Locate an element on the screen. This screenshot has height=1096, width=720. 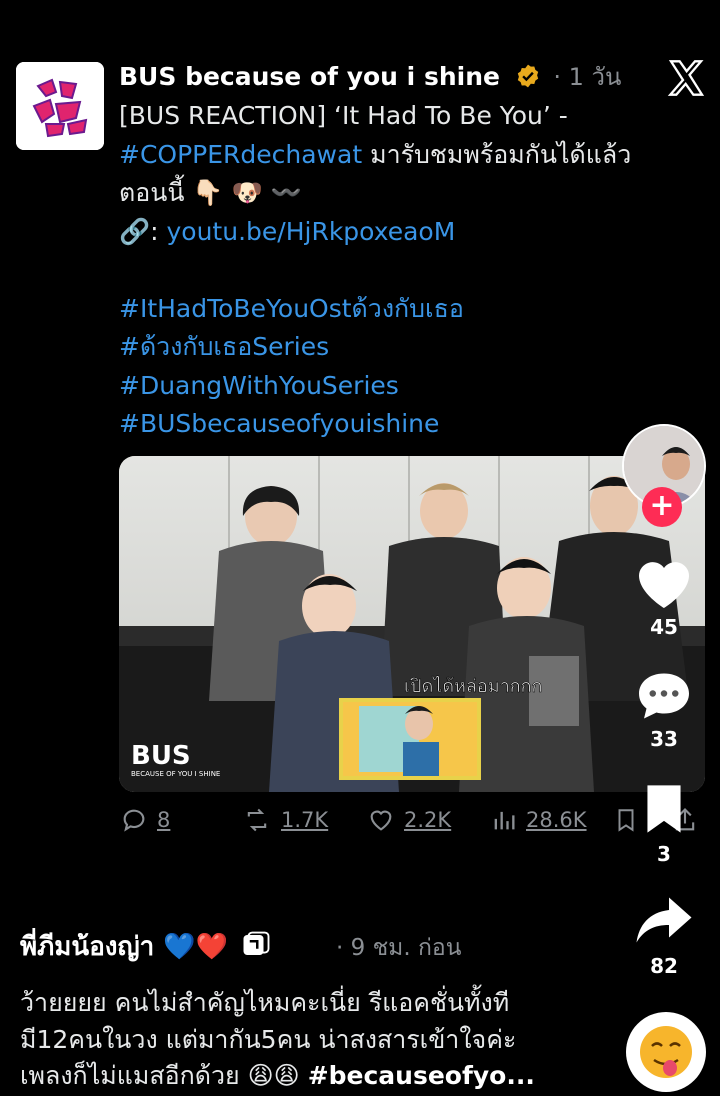
comment-header: พี่ภีมน้องญ่า 💙❤️ is located at coordinates (145, 946).